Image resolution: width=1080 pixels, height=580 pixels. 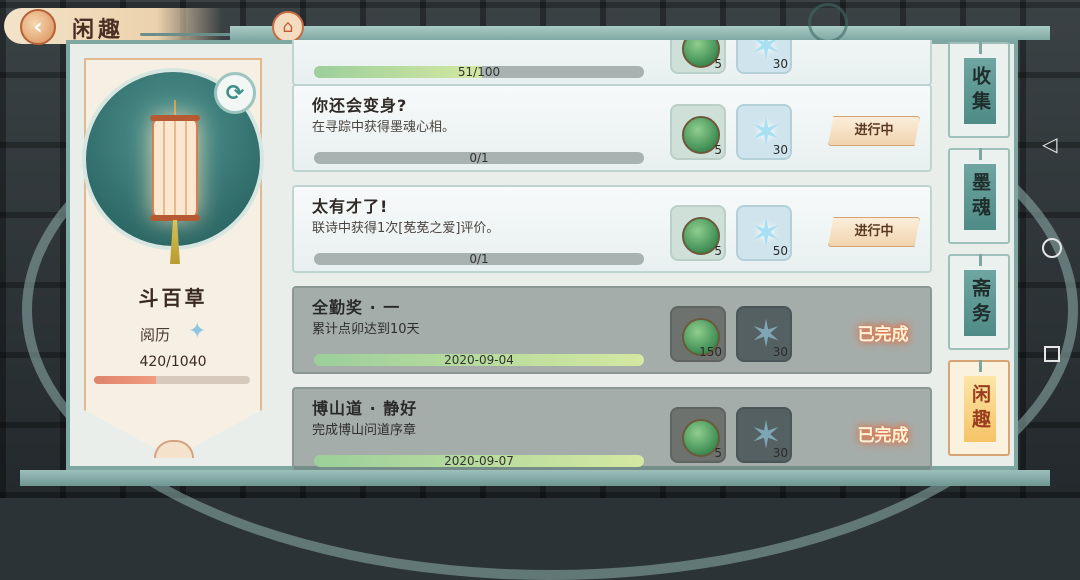 What do you see at coordinates (535, 478) in the screenshot?
I see `frame-bottom-strip` at bounding box center [535, 478].